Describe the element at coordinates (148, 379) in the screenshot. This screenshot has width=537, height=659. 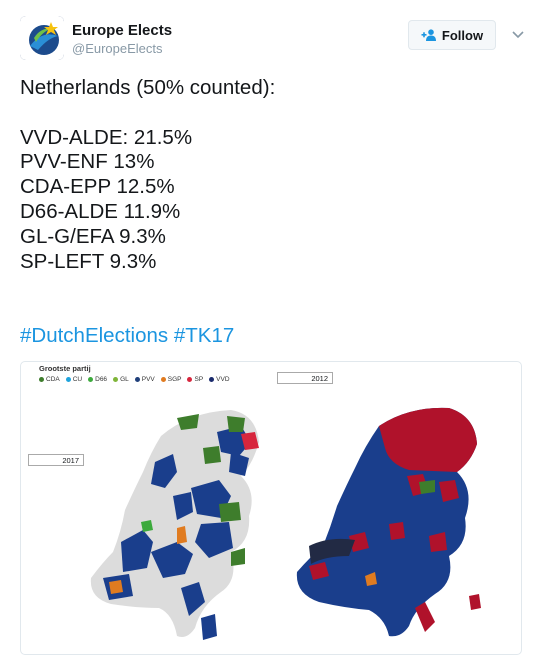
I see `legend-label: PVV` at that location.